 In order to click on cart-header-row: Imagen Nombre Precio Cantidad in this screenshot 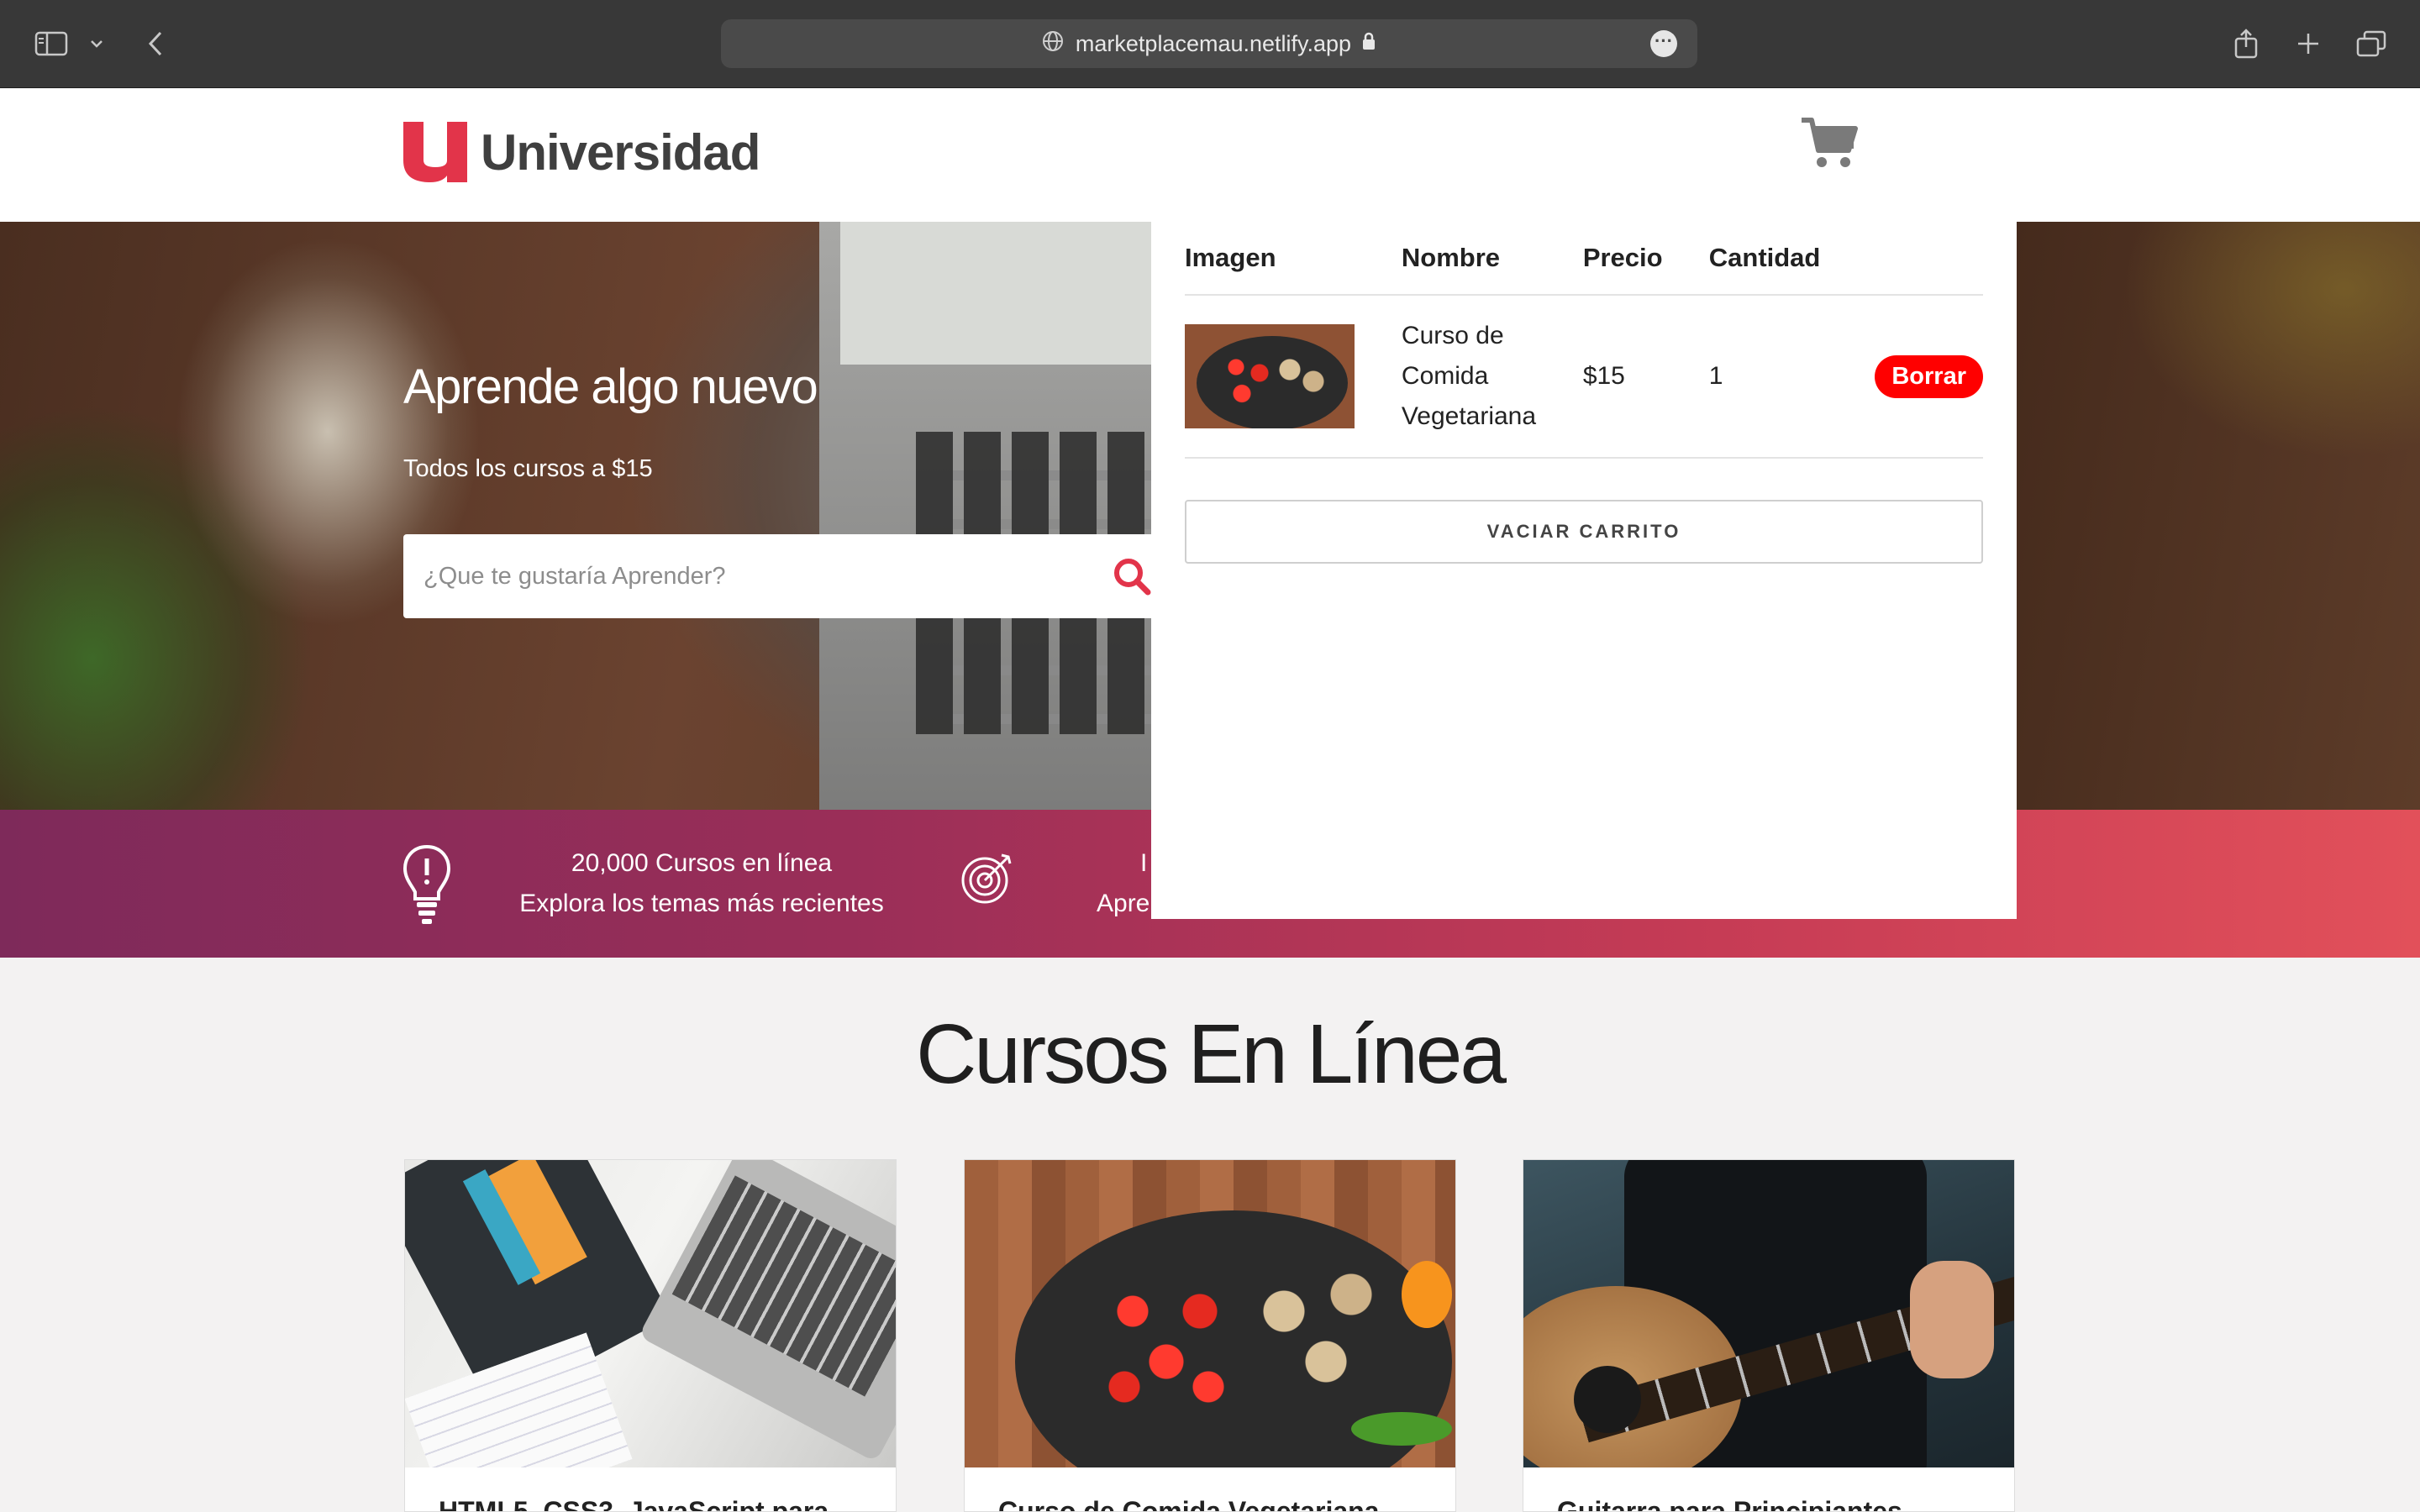, I will do `click(1584, 259)`.